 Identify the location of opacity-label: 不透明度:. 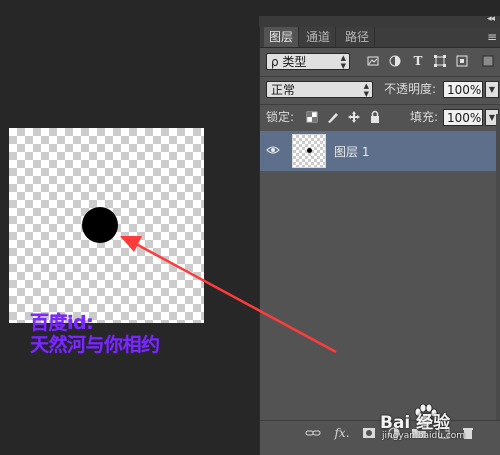
(410, 89).